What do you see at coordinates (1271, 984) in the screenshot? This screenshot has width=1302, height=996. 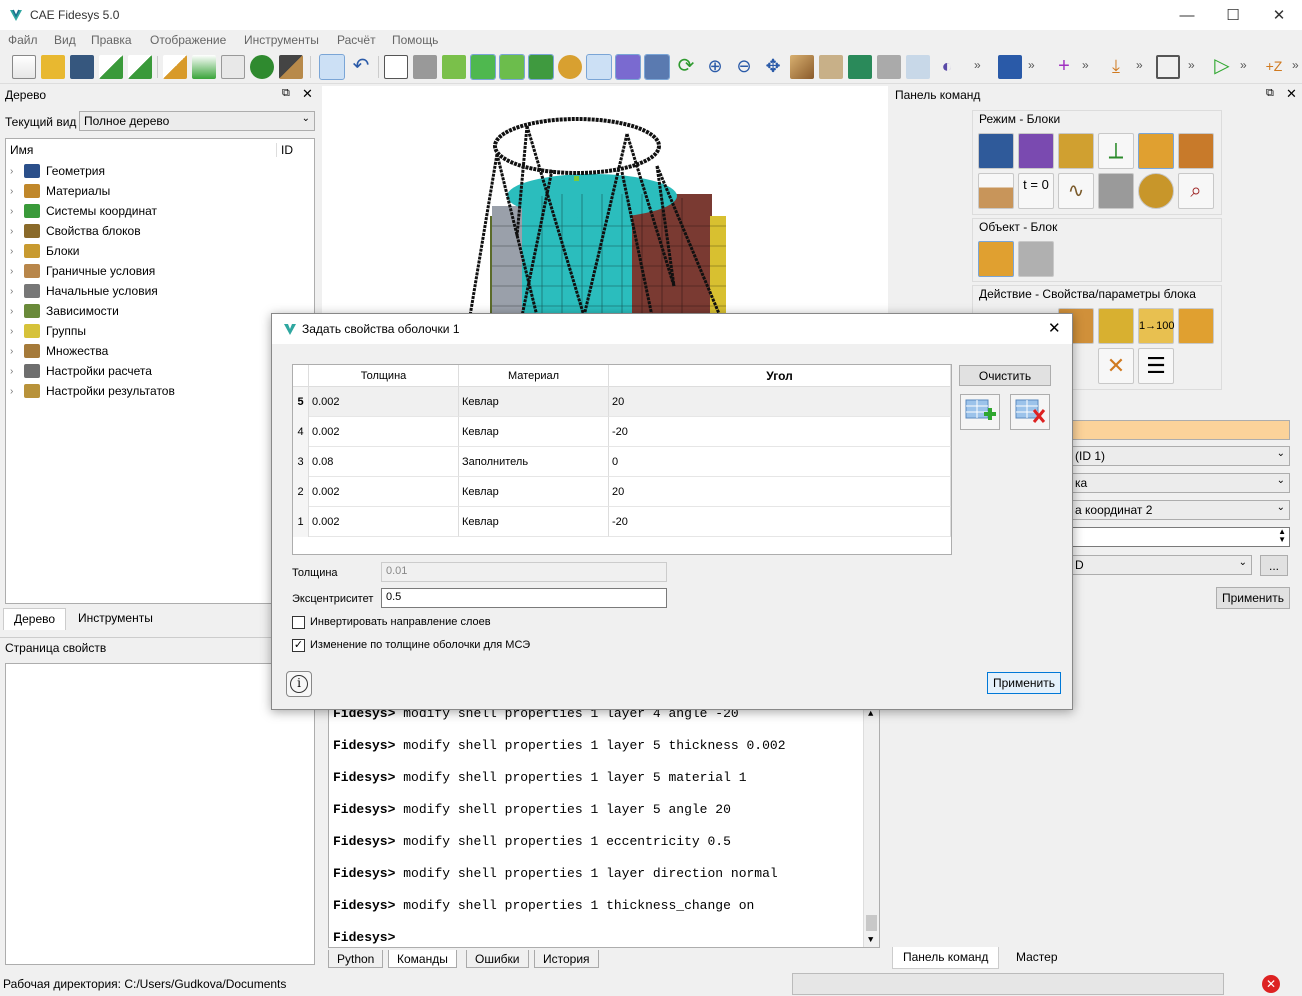 I see `error-indicator-icon: ✕` at bounding box center [1271, 984].